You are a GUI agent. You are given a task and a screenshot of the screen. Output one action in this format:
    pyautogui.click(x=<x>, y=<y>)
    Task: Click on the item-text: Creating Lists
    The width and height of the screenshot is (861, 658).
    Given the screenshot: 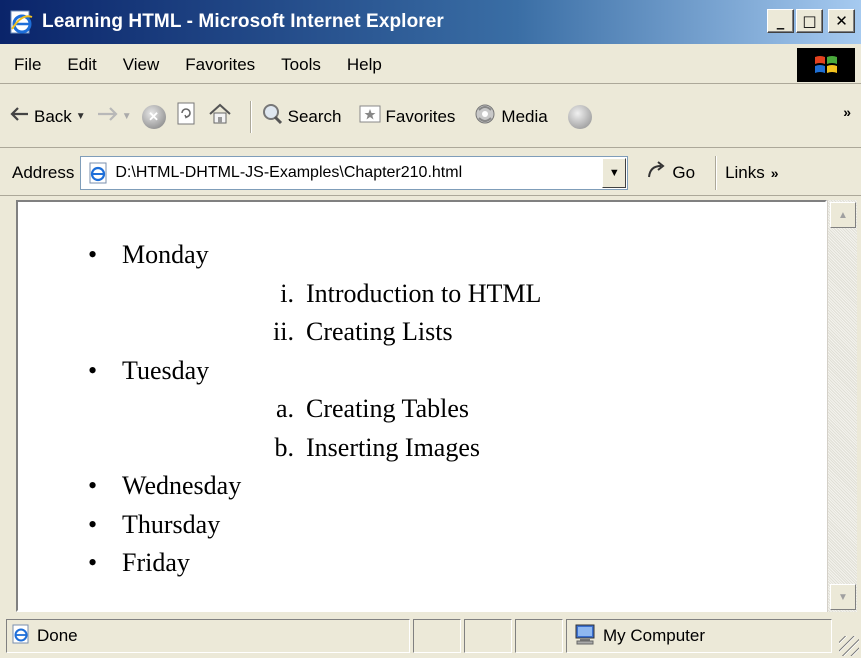 What is the action you would take?
    pyautogui.click(x=379, y=331)
    